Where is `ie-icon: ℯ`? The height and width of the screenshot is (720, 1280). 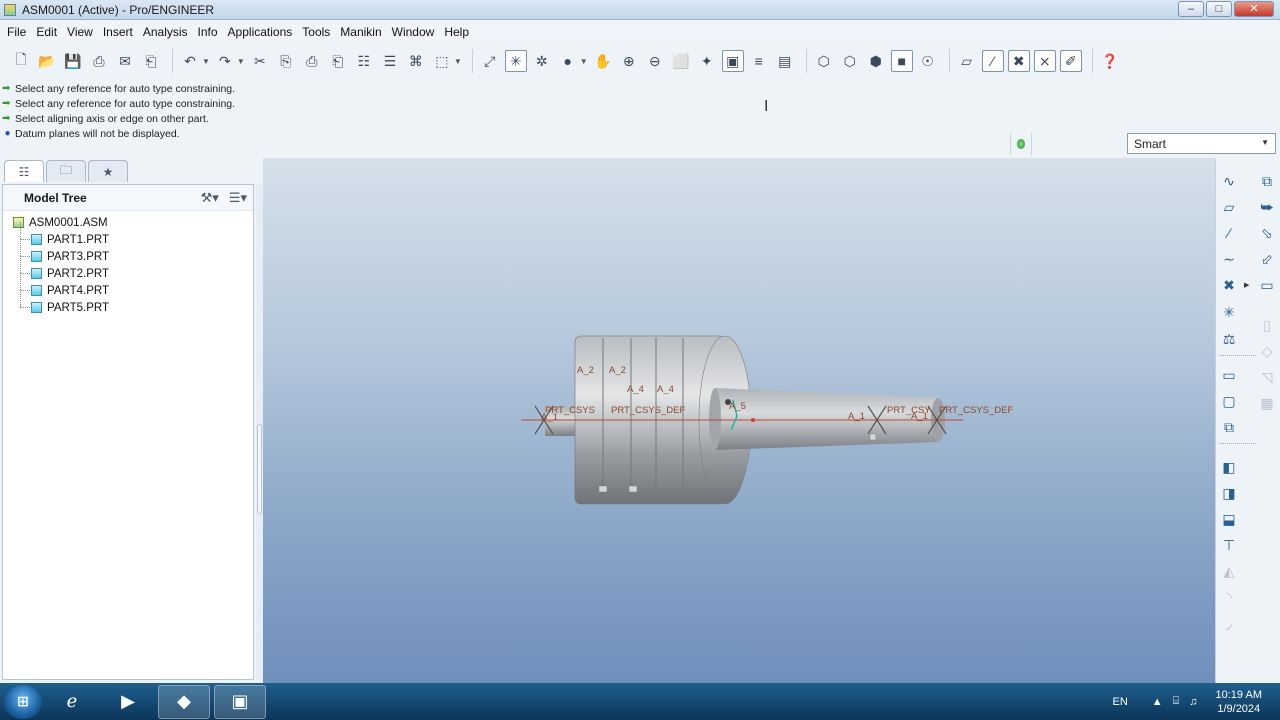 ie-icon: ℯ is located at coordinates (72, 702).